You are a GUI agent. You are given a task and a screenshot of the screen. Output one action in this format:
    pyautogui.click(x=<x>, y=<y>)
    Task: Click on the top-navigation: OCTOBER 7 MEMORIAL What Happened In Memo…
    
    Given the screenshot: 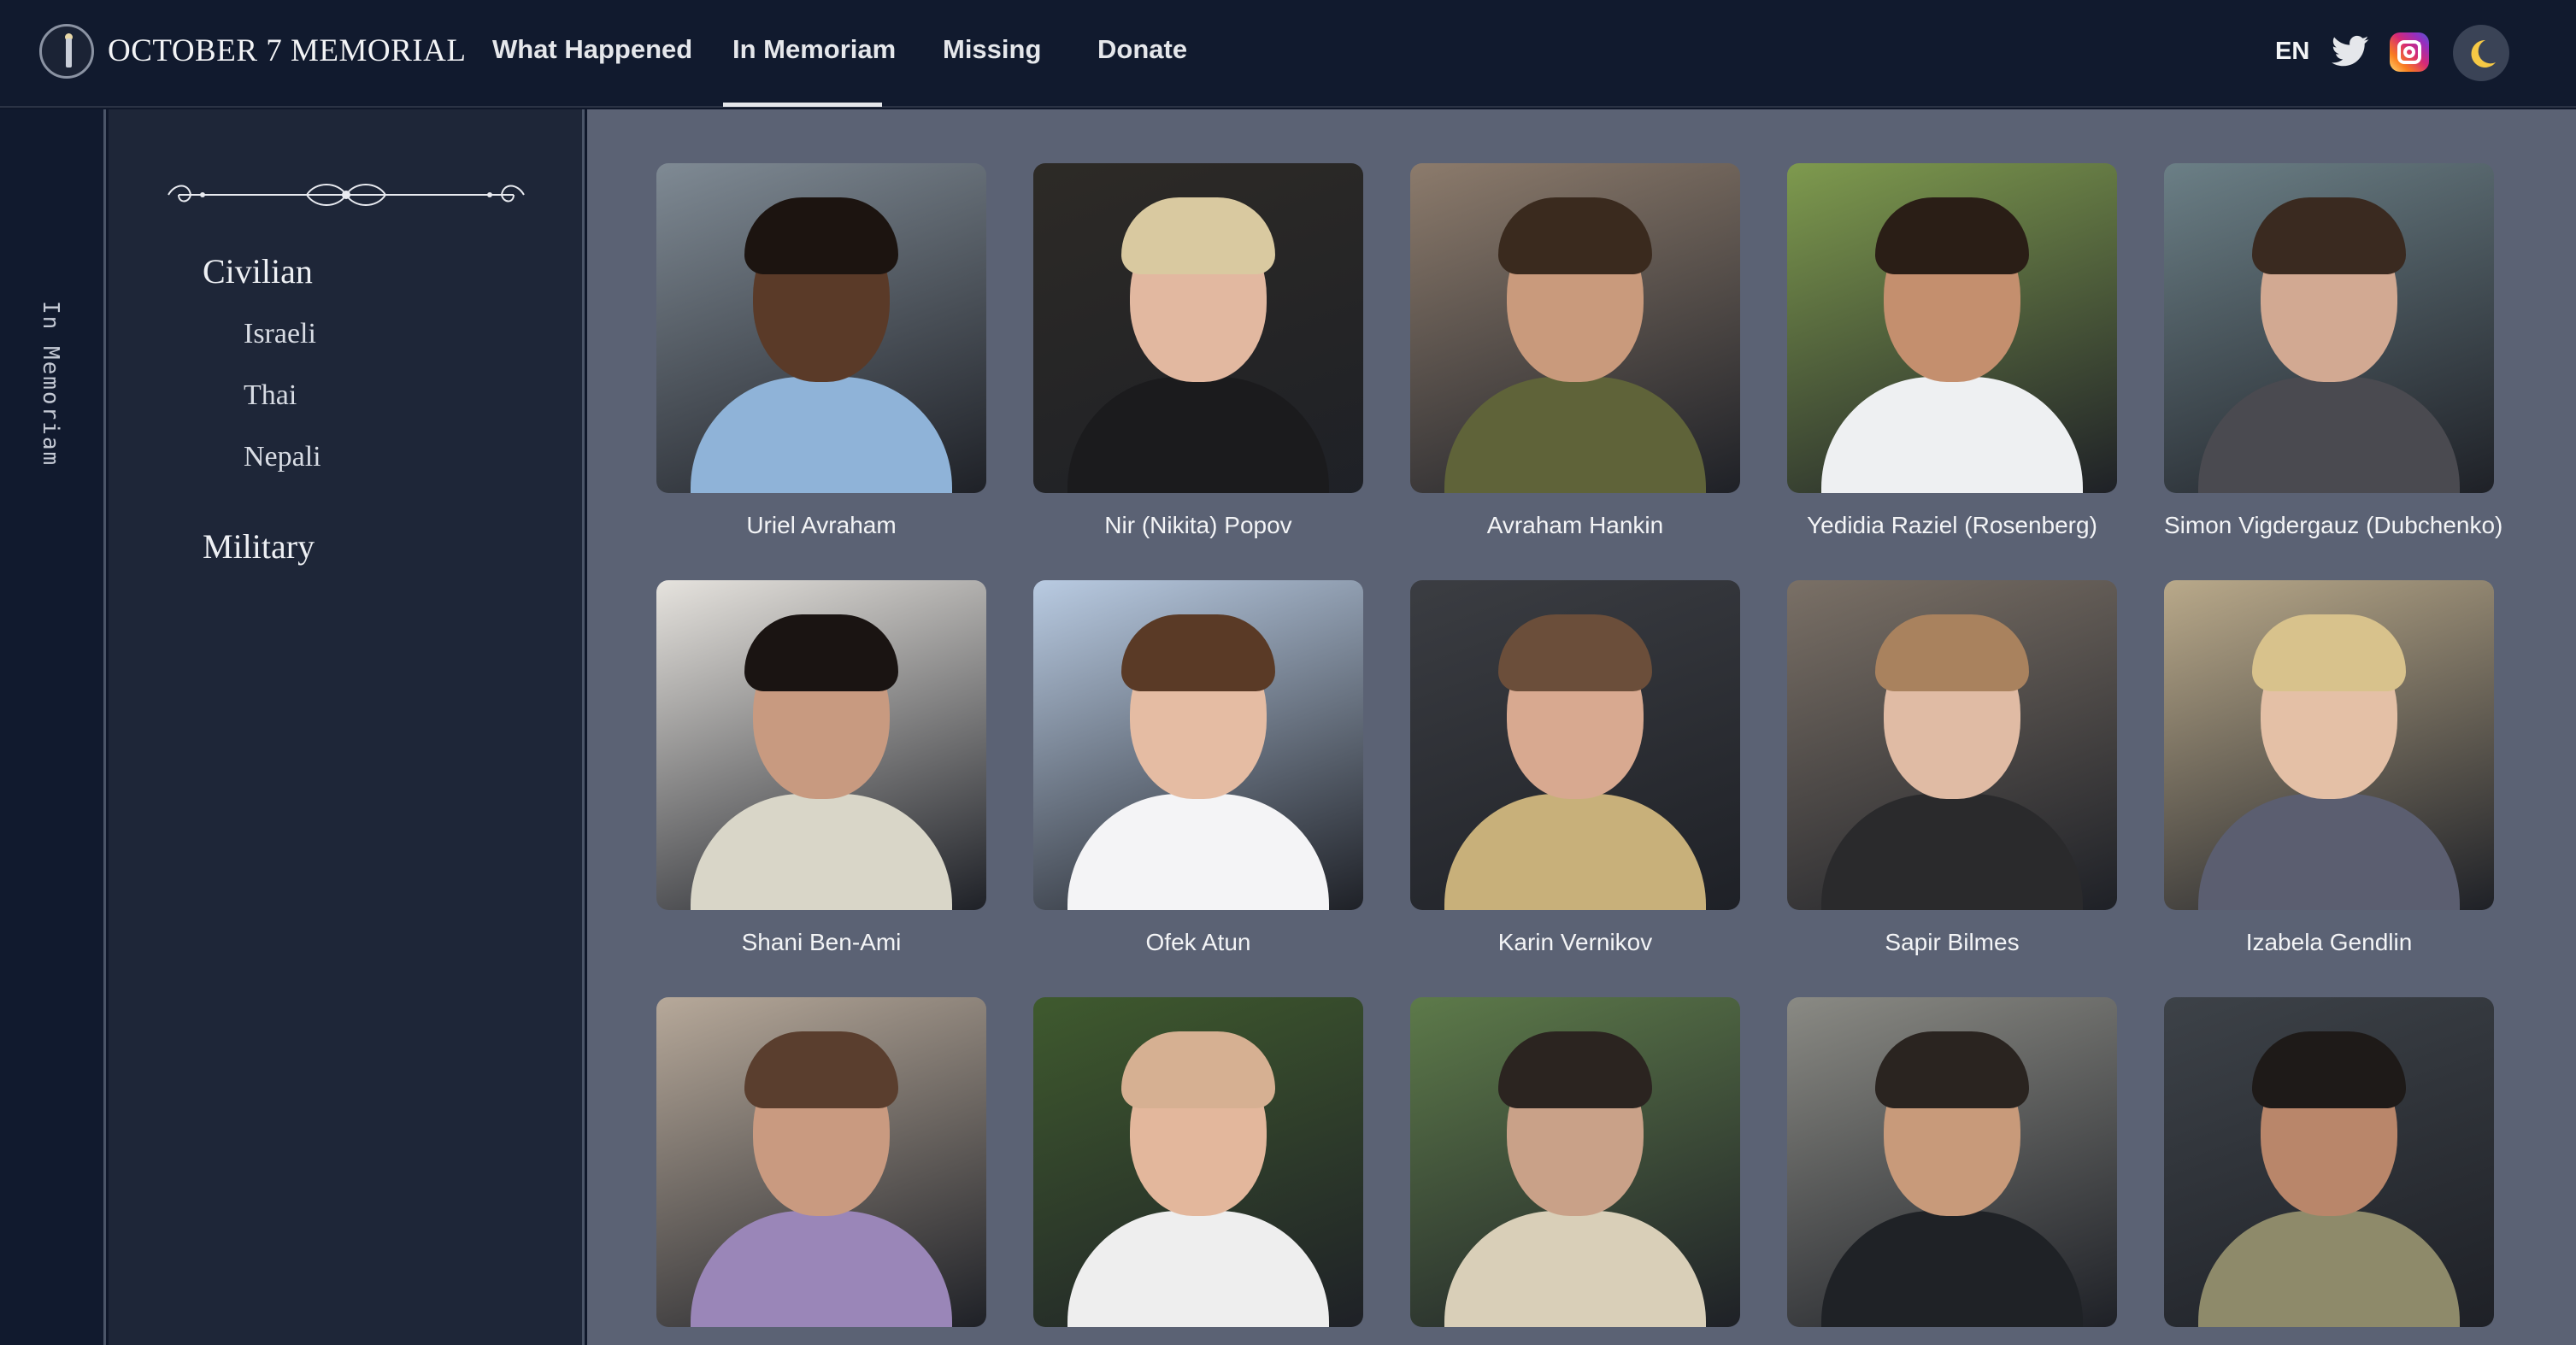 What is the action you would take?
    pyautogui.click(x=1288, y=54)
    